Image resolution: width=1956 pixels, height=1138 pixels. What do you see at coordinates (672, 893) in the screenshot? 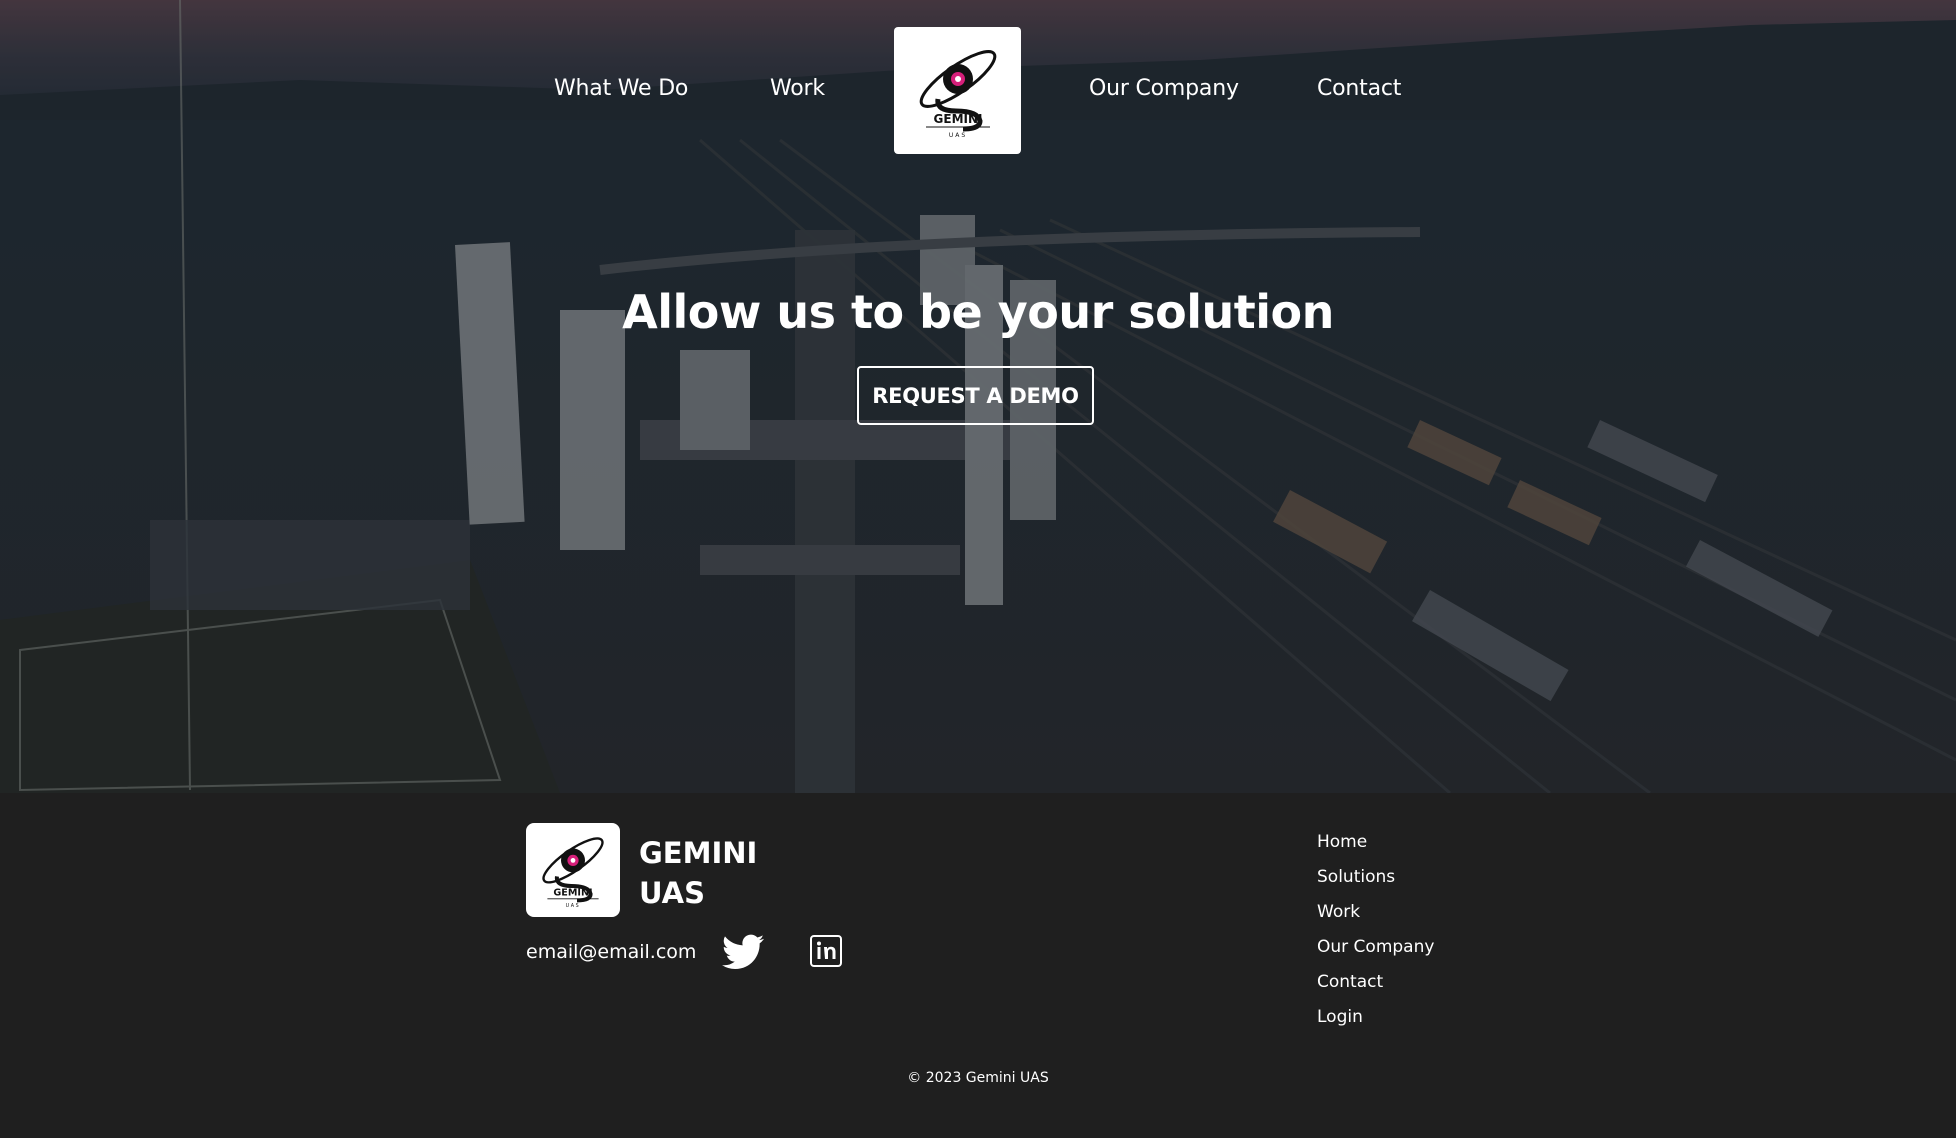
I see `brand-line-2: UAS` at bounding box center [672, 893].